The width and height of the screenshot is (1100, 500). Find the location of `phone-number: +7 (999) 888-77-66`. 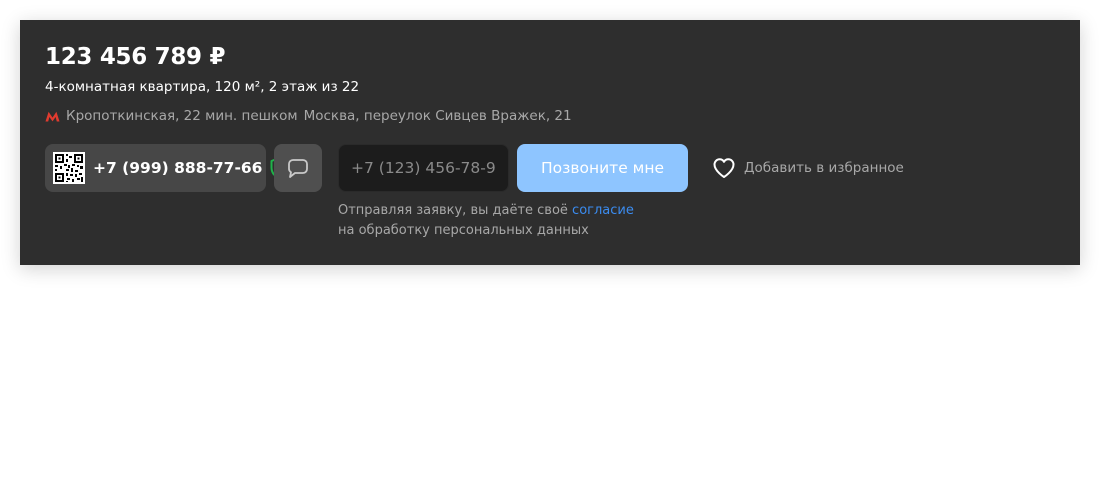

phone-number: +7 (999) 888-77-66 is located at coordinates (177, 168).